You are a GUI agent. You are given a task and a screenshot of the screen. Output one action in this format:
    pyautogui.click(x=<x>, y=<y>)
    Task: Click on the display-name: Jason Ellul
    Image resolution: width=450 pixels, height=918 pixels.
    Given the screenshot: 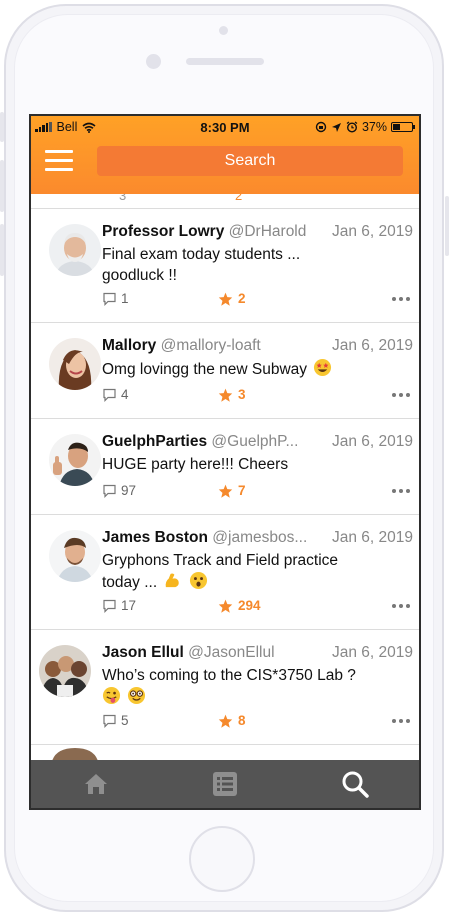 What is the action you would take?
    pyautogui.click(x=143, y=652)
    